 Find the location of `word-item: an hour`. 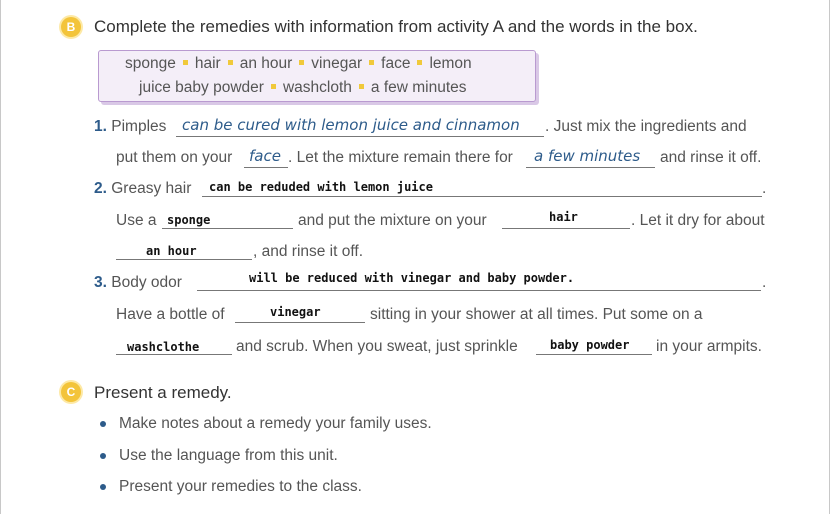

word-item: an hour is located at coordinates (266, 63).